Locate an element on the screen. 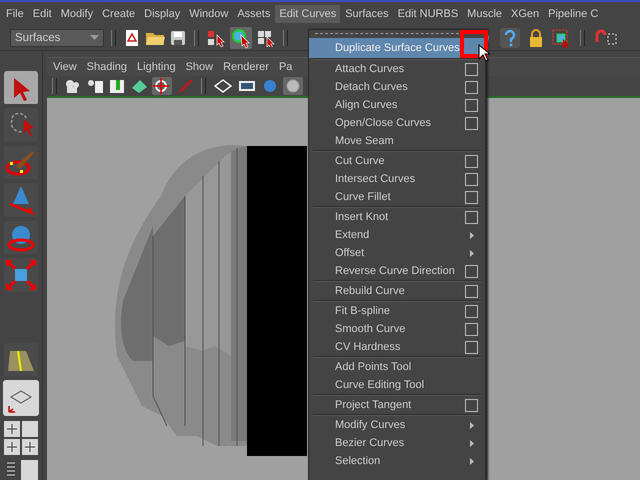  mouse-cursor-icon is located at coordinates (484, 53).